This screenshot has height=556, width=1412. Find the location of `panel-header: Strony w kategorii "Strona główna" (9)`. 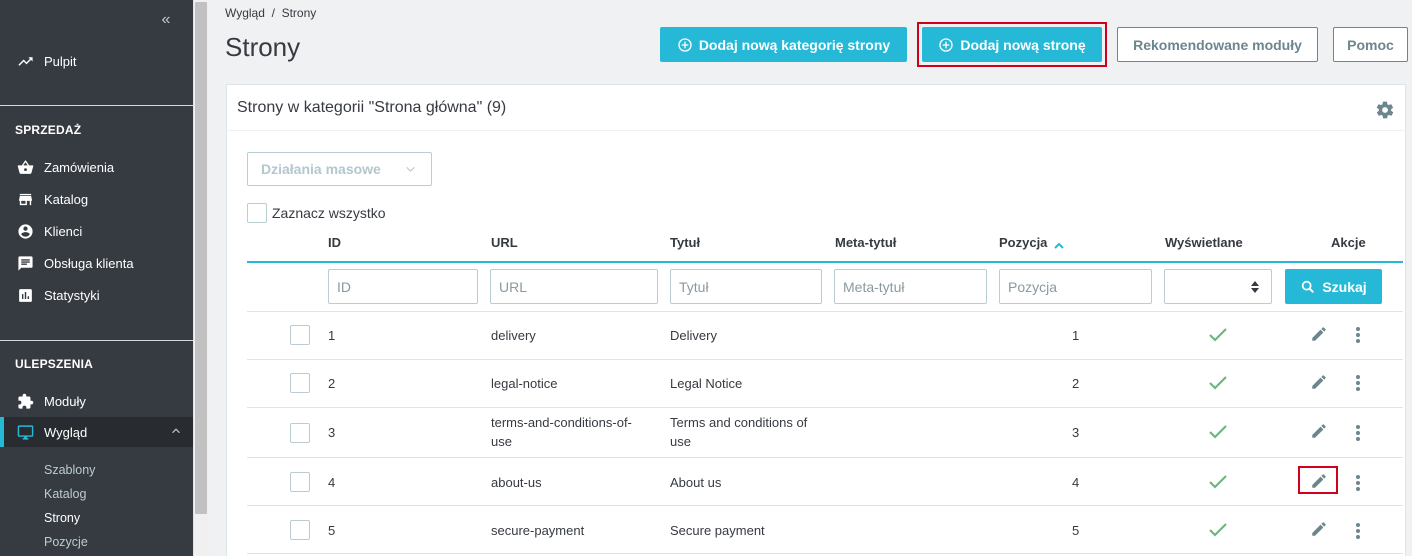

panel-header: Strony w kategorii "Strona główna" (9) is located at coordinates (816, 108).